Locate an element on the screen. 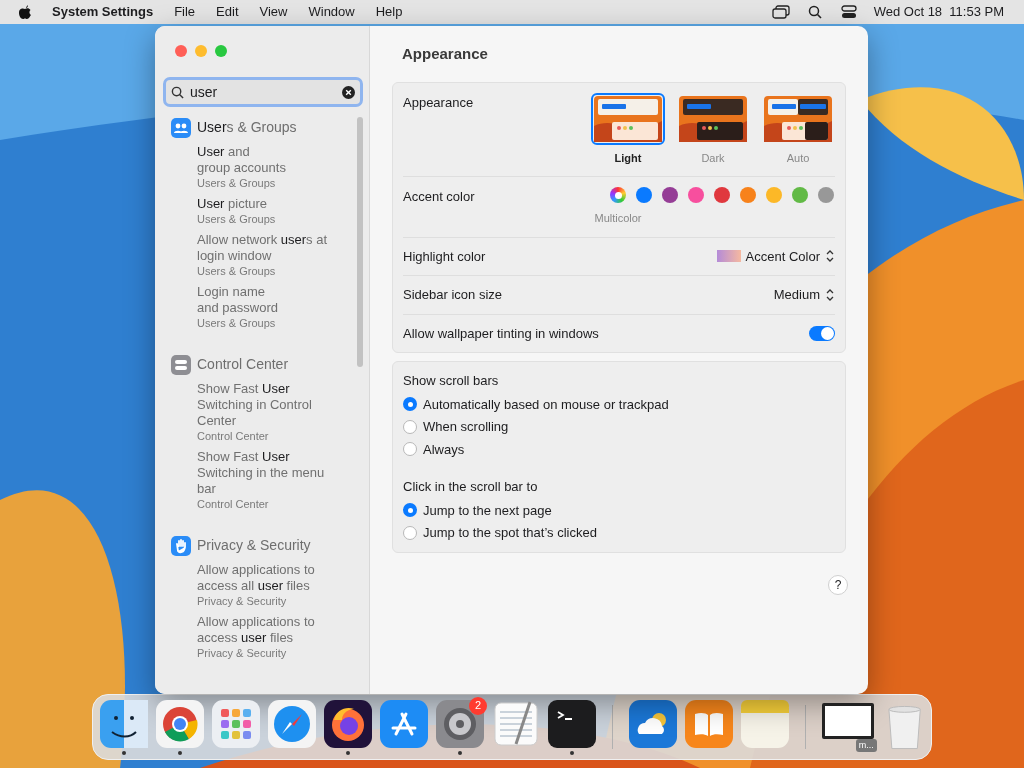  menu-item: File is located at coordinates (185, 12).